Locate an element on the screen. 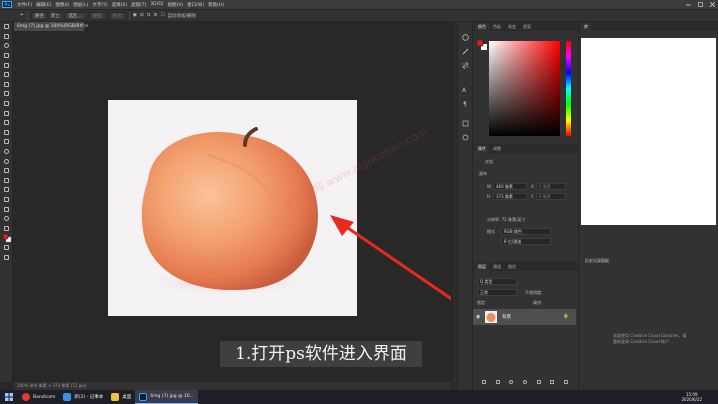  width-field: 460 像素 is located at coordinates (510, 186).